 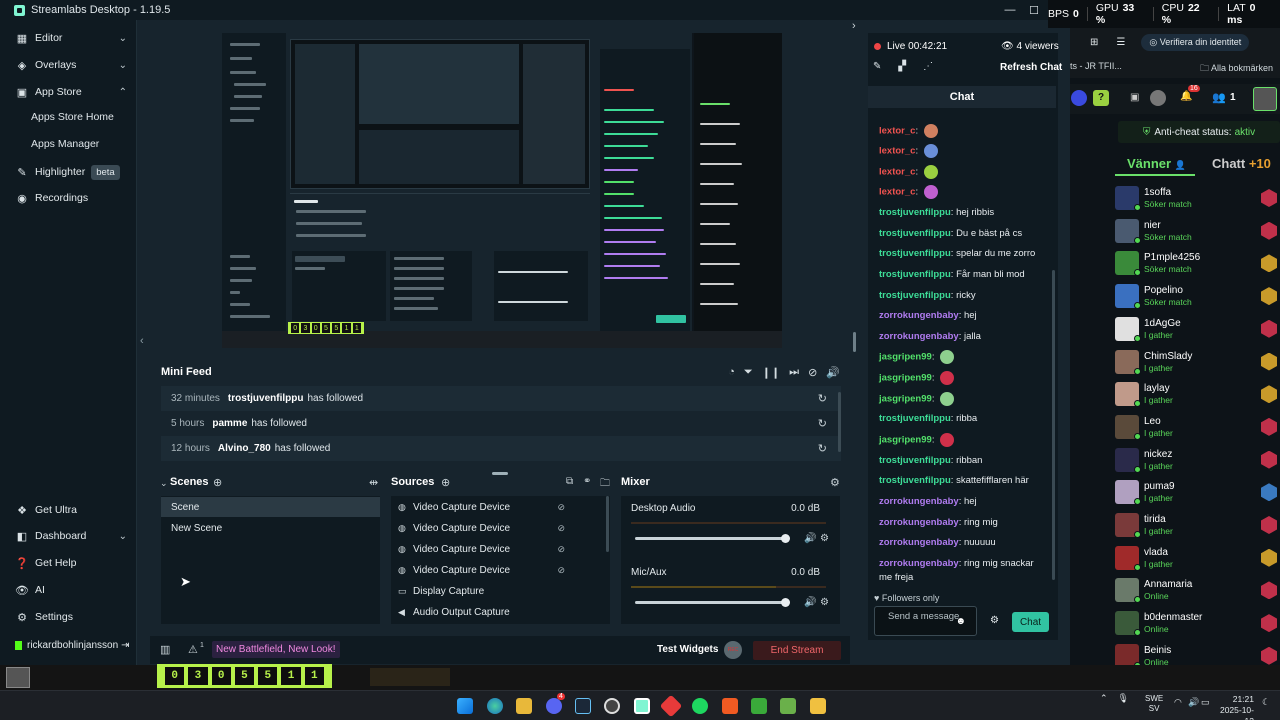 I want to click on friend-row: laylay I gather, so click(x=1197, y=396).